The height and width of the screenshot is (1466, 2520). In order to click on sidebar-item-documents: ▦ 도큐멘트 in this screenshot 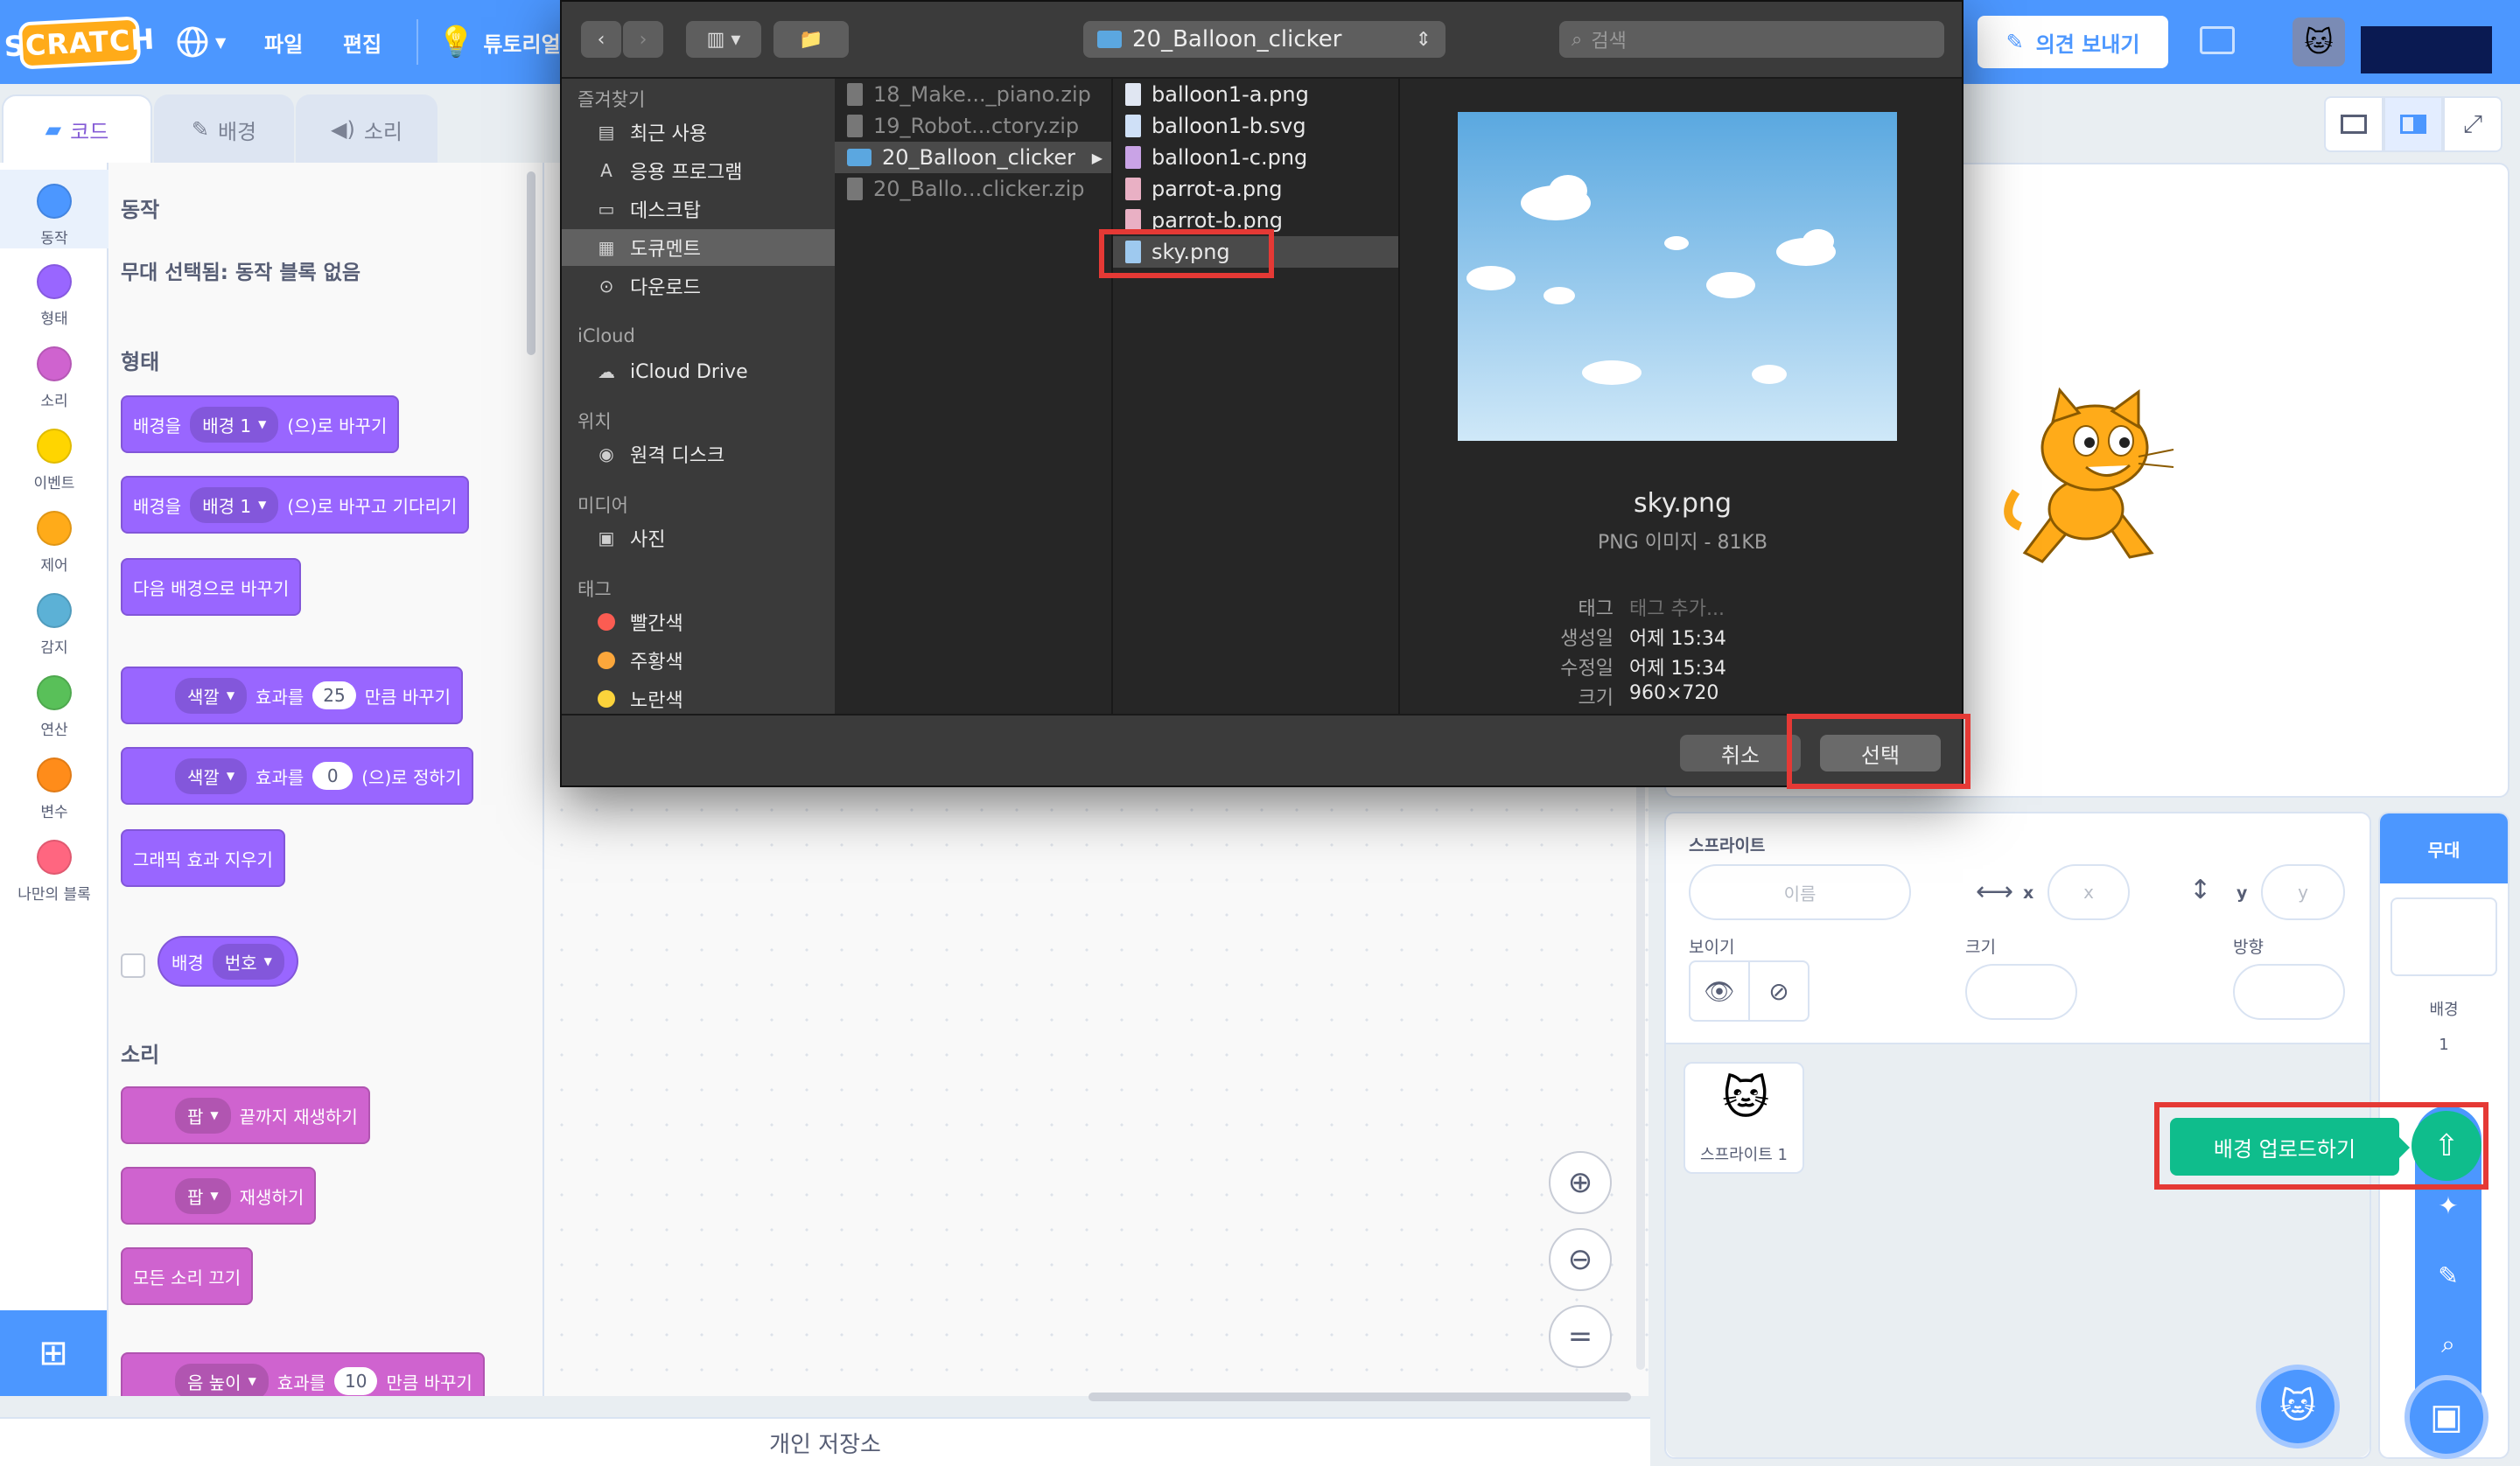, I will do `click(698, 247)`.